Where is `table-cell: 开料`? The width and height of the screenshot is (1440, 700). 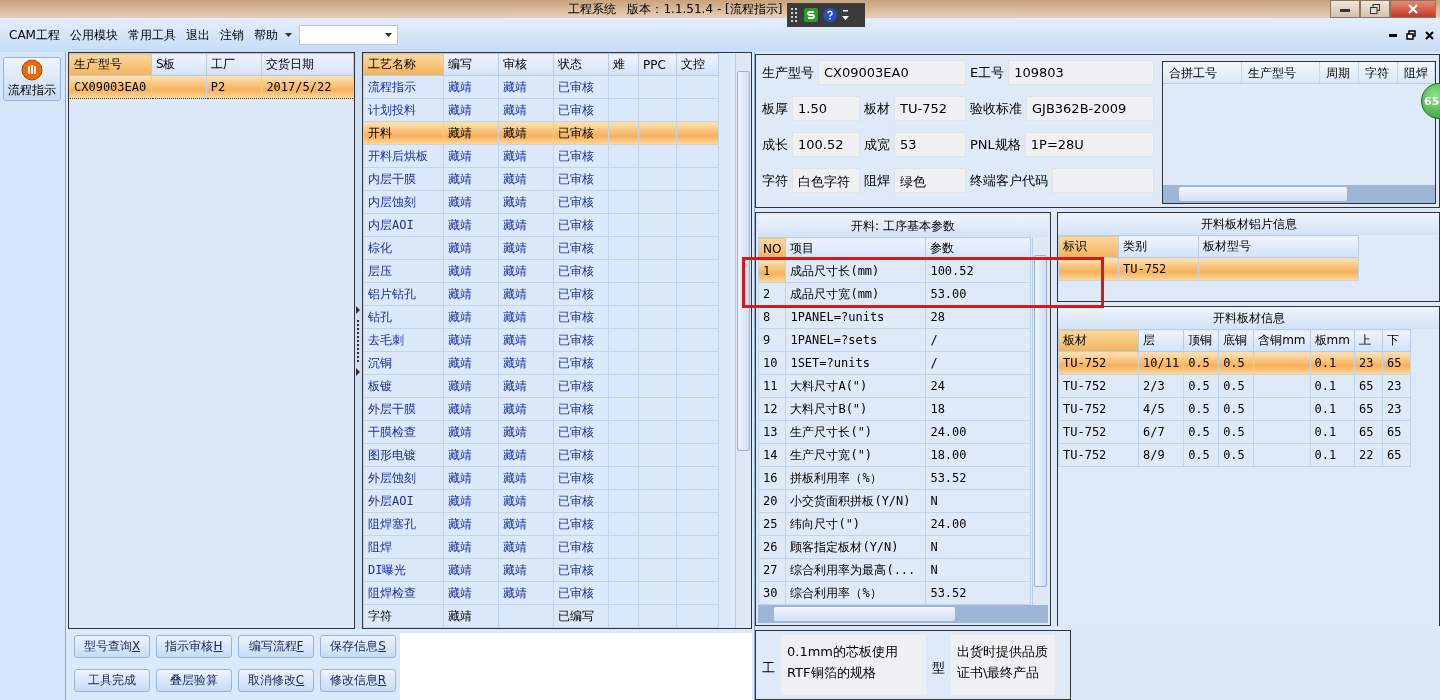 table-cell: 开料 is located at coordinates (403, 133).